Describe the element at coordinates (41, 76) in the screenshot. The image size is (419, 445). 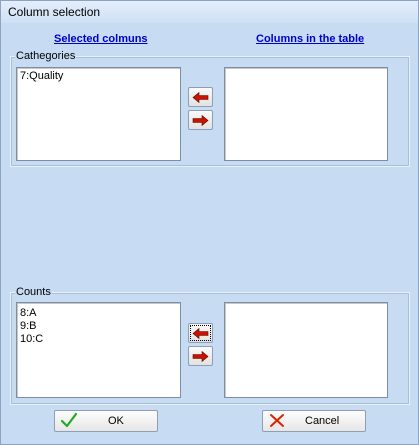
I see `list-item: 7:Quality` at that location.